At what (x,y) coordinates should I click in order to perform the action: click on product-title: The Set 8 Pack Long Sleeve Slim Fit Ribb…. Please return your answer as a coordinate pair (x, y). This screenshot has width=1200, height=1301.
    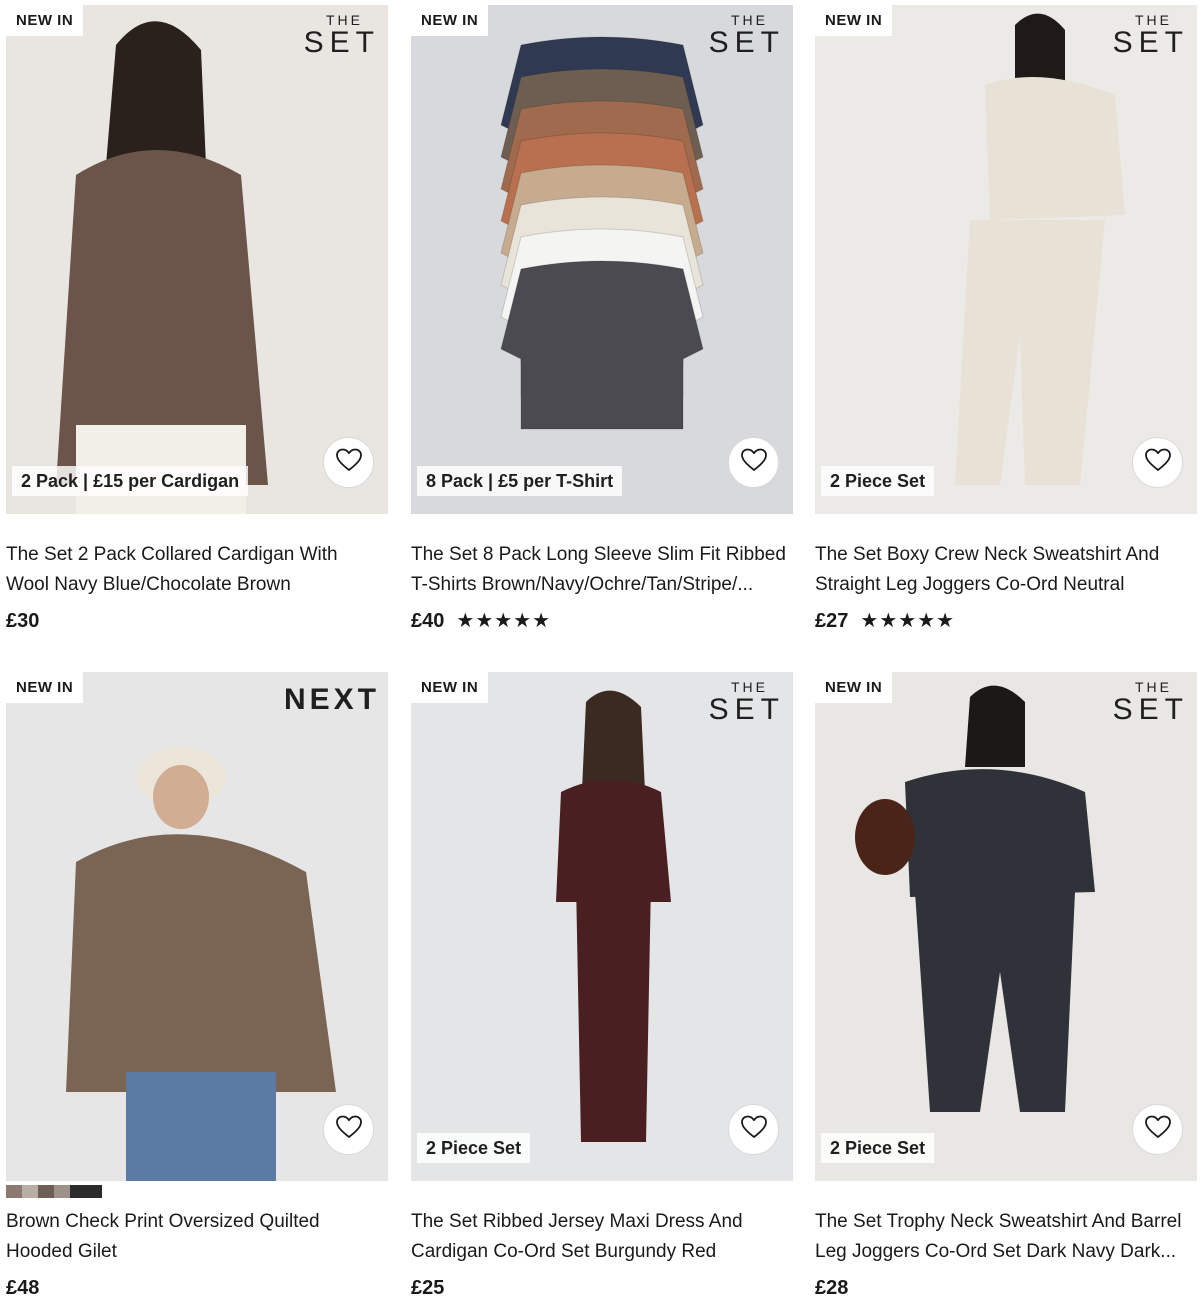
    Looking at the image, I should click on (603, 570).